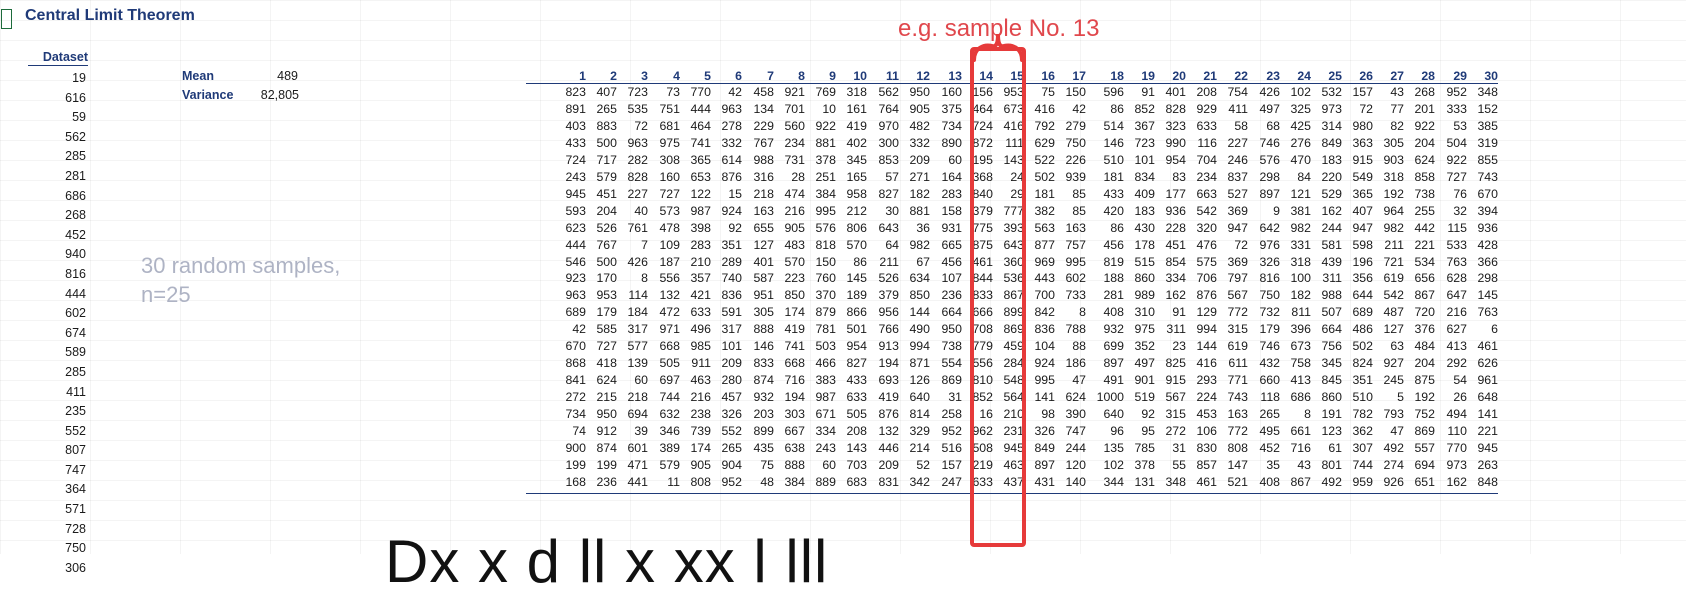 The width and height of the screenshot is (1686, 595). What do you see at coordinates (1075, 481) in the screenshot?
I see `sample-cell: 140` at bounding box center [1075, 481].